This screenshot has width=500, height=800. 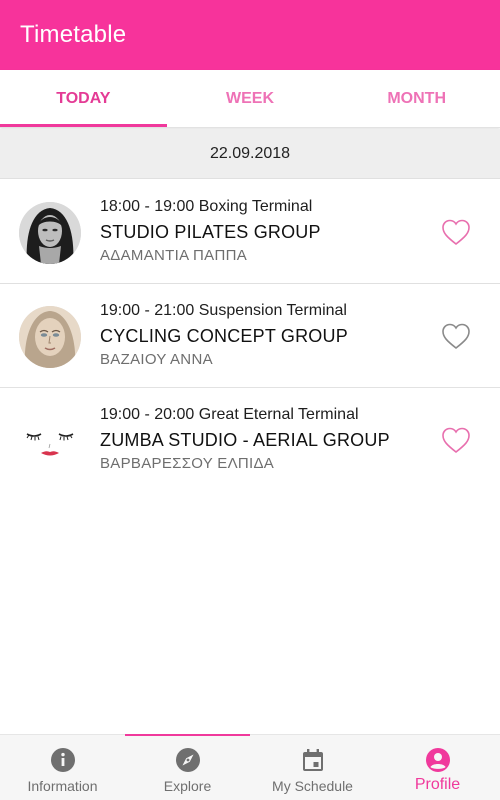 What do you see at coordinates (174, 255) in the screenshot?
I see `instructor-name: ΑΔΑΜΑΝΤΙΑ ΠΑΠΠΑ` at bounding box center [174, 255].